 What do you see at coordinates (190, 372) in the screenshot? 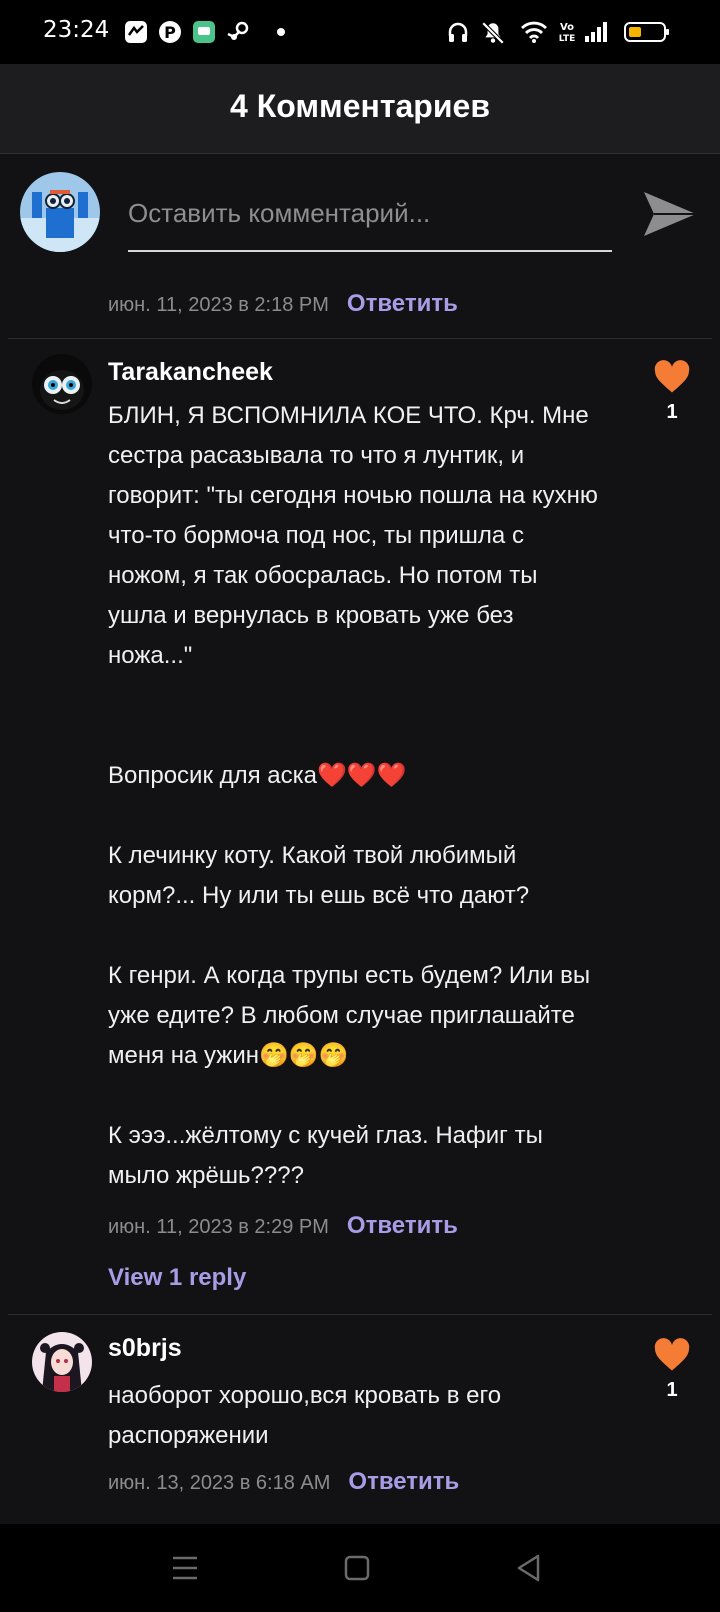
I see `comment-username: Tarakancheek` at bounding box center [190, 372].